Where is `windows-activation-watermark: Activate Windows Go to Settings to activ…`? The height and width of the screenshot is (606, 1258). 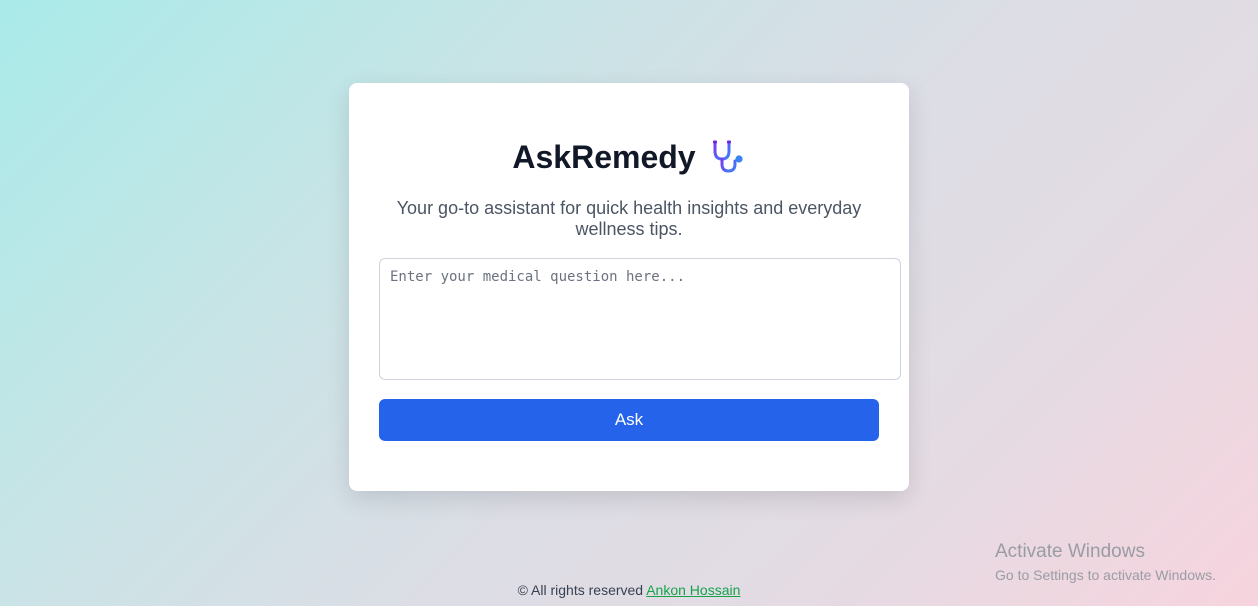 windows-activation-watermark: Activate Windows Go to Settings to activ… is located at coordinates (1105, 563).